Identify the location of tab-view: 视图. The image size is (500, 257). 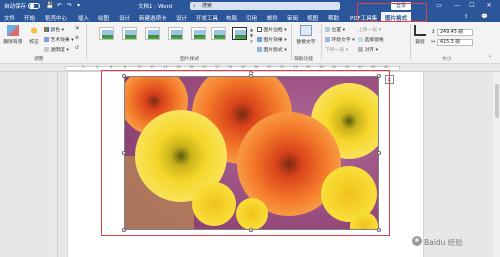
(312, 18).